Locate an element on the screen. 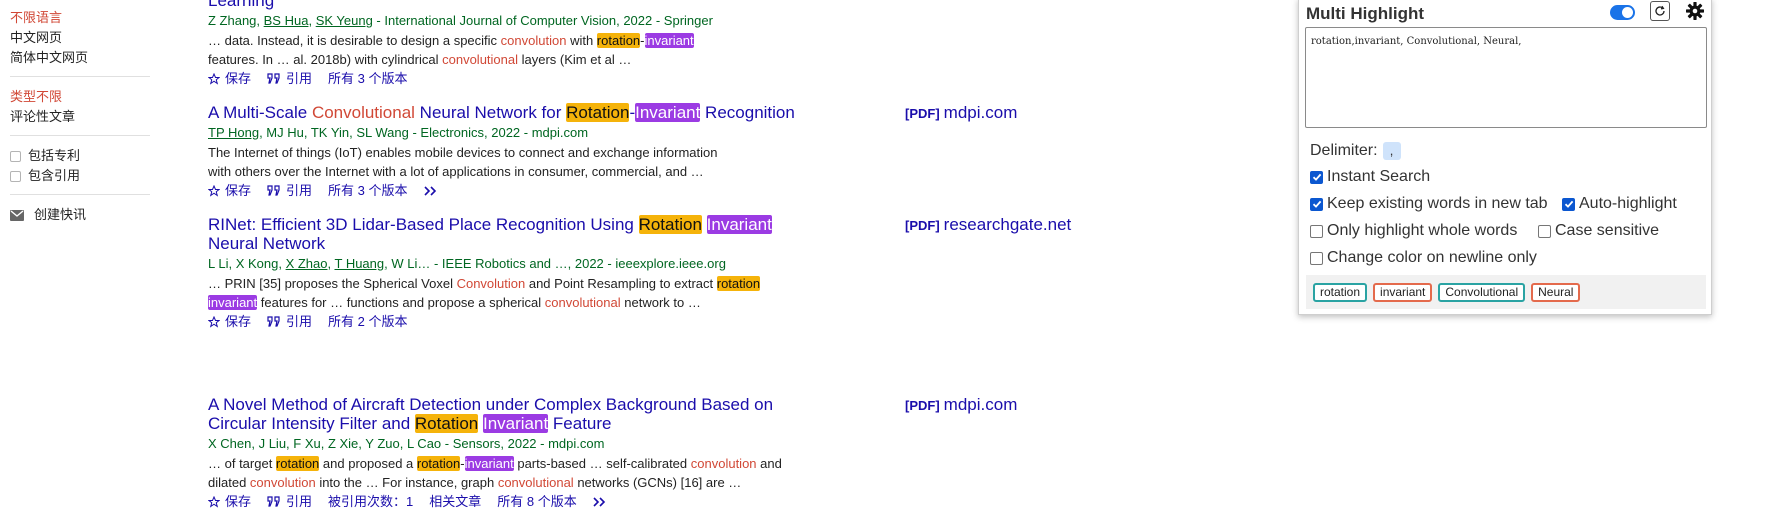  enable-toggle is located at coordinates (1622, 12).